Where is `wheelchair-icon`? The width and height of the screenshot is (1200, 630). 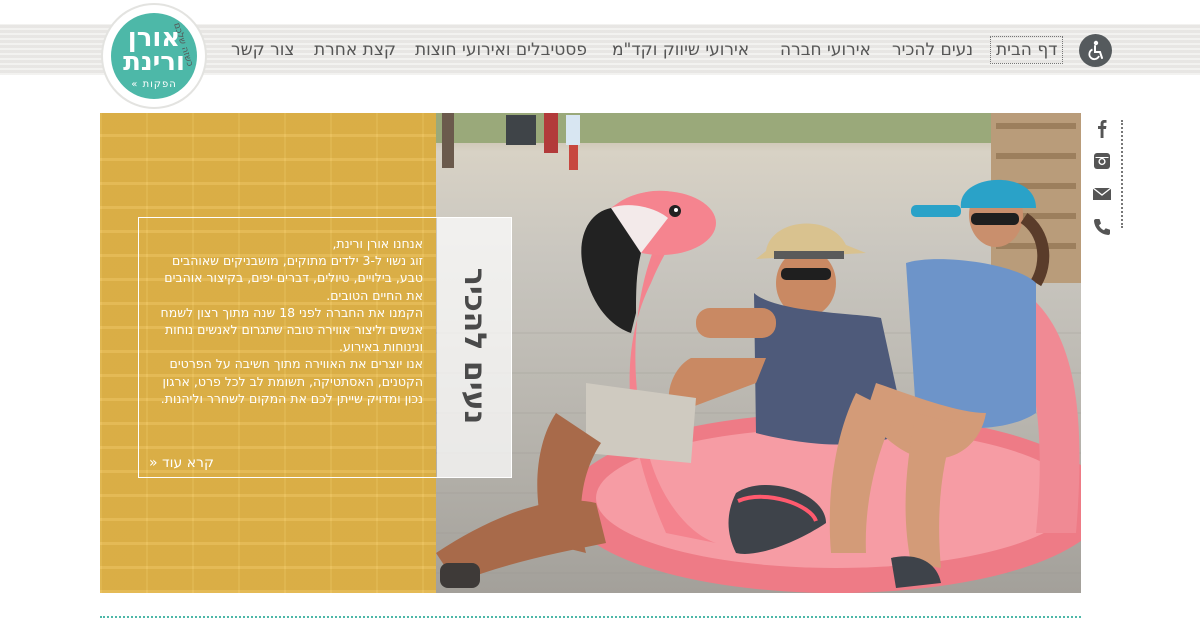
wheelchair-icon is located at coordinates (1095, 50).